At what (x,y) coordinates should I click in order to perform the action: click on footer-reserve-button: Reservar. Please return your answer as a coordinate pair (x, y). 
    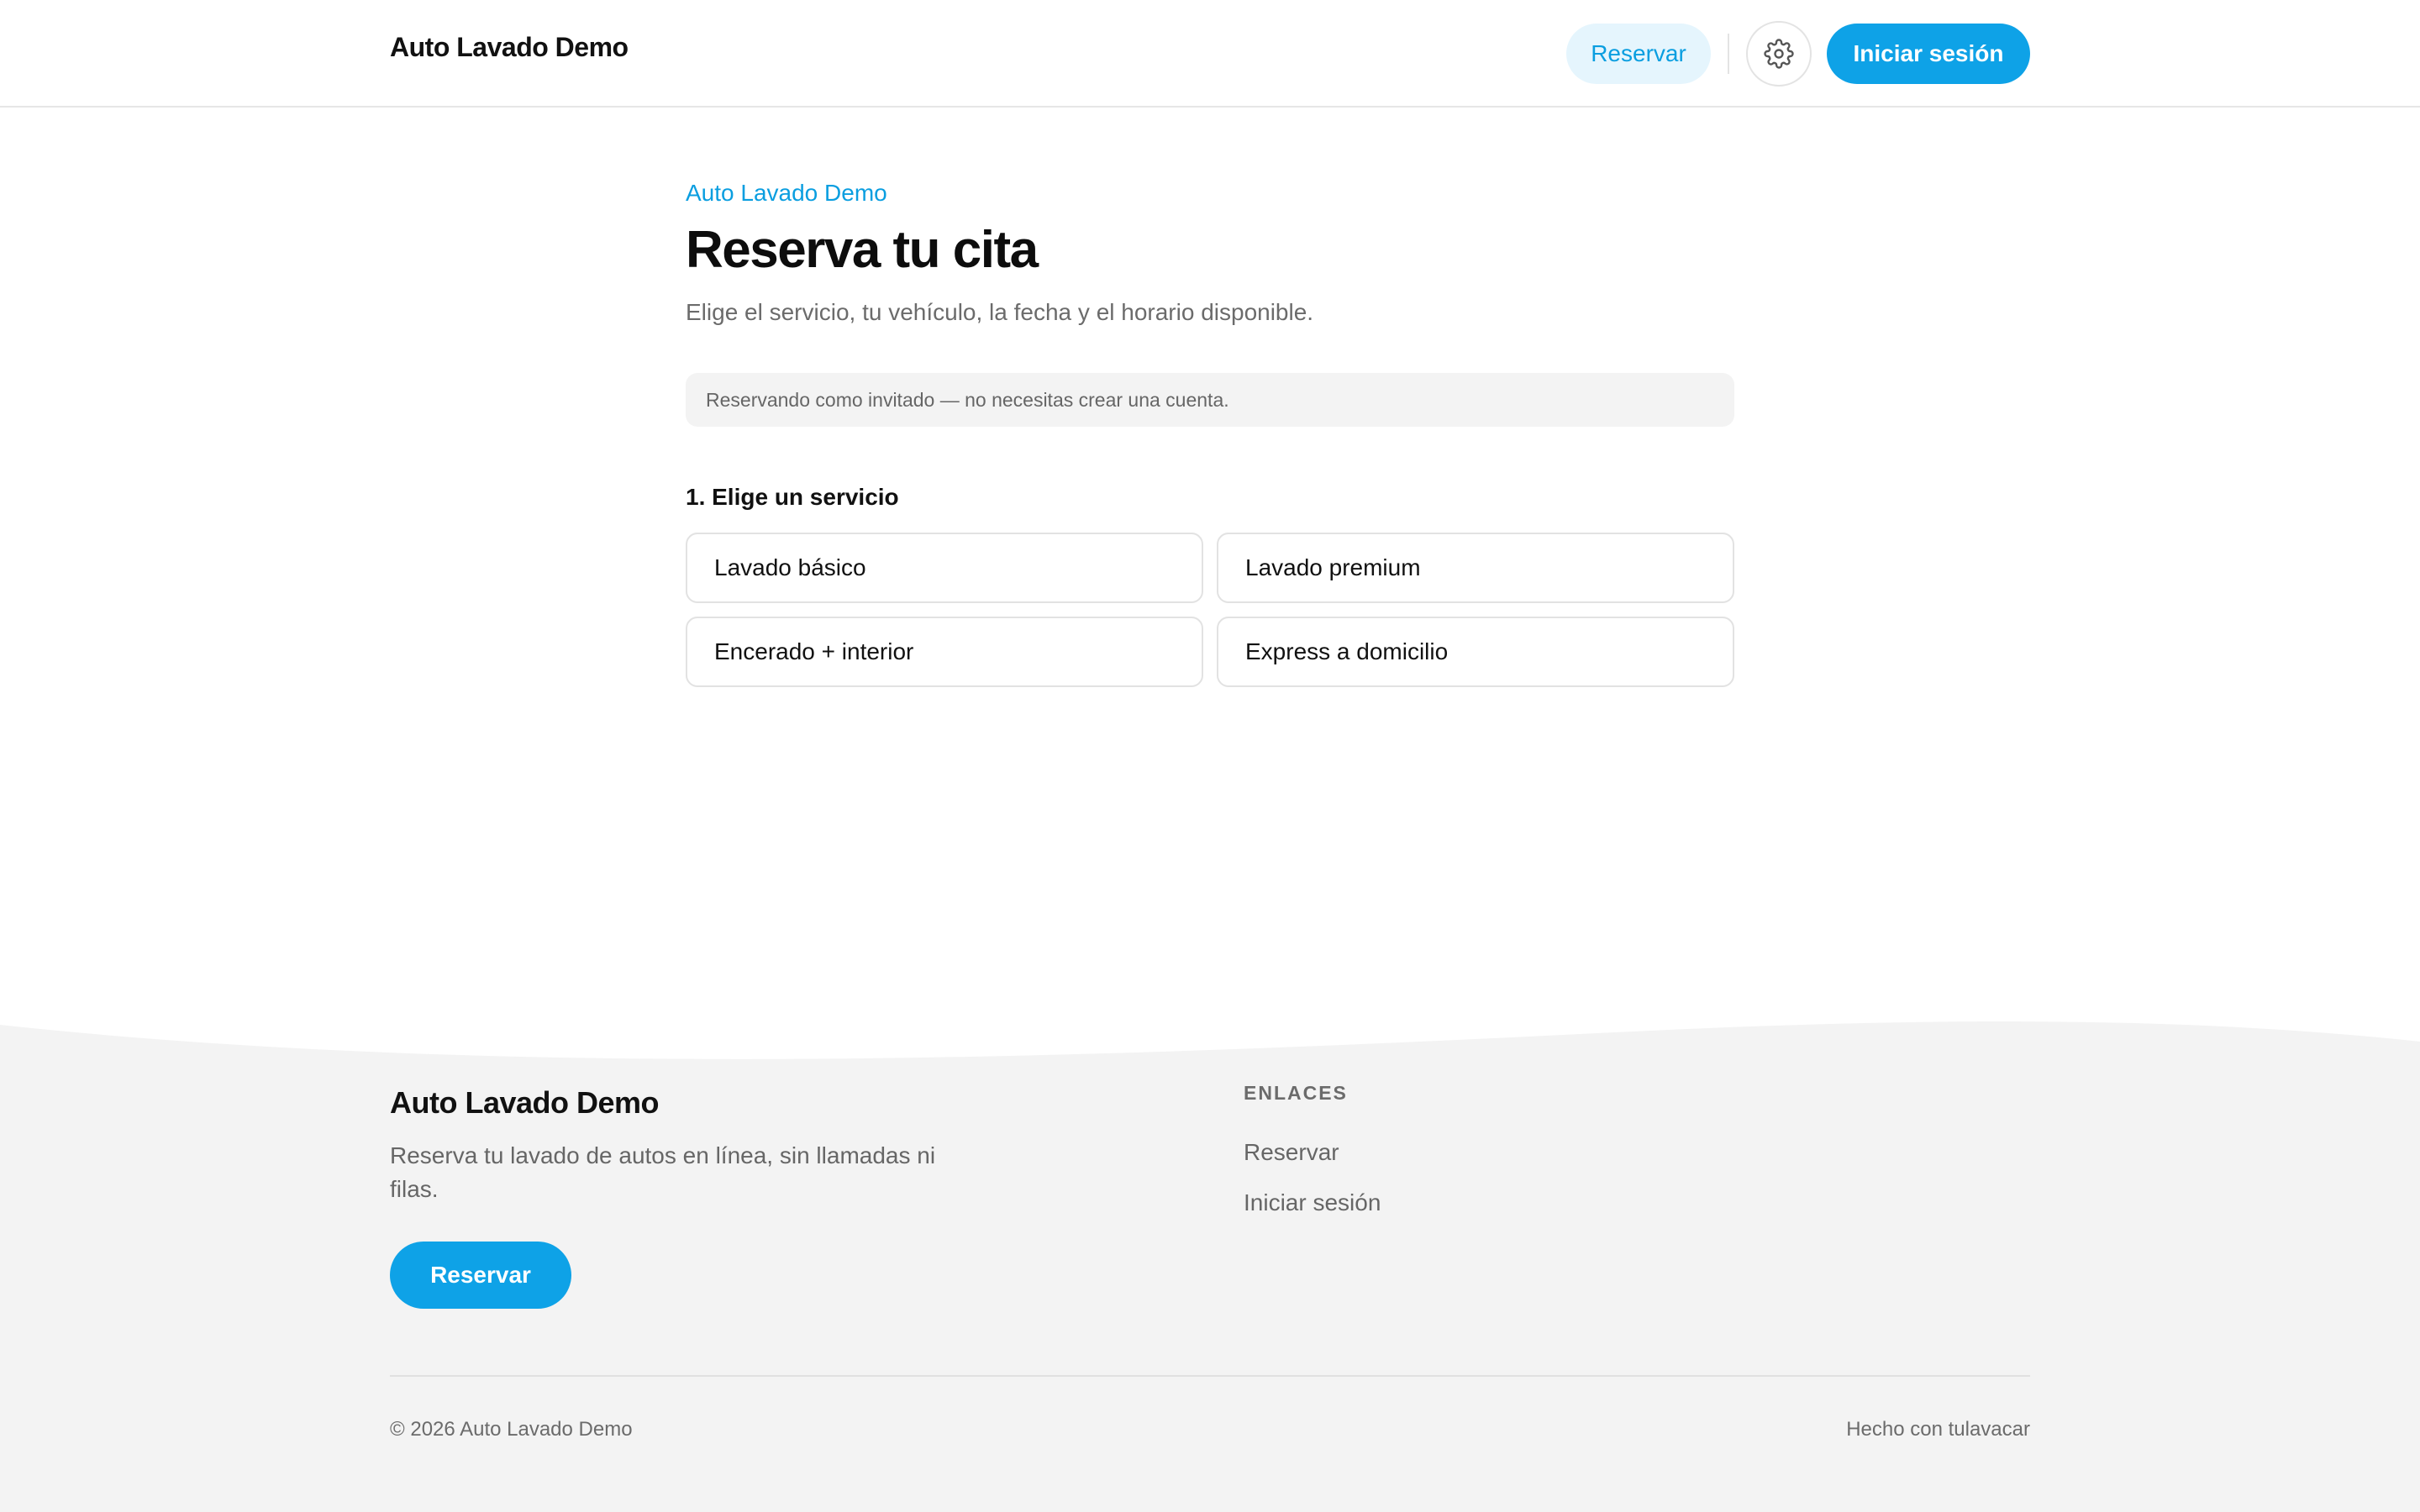
    Looking at the image, I should click on (481, 1275).